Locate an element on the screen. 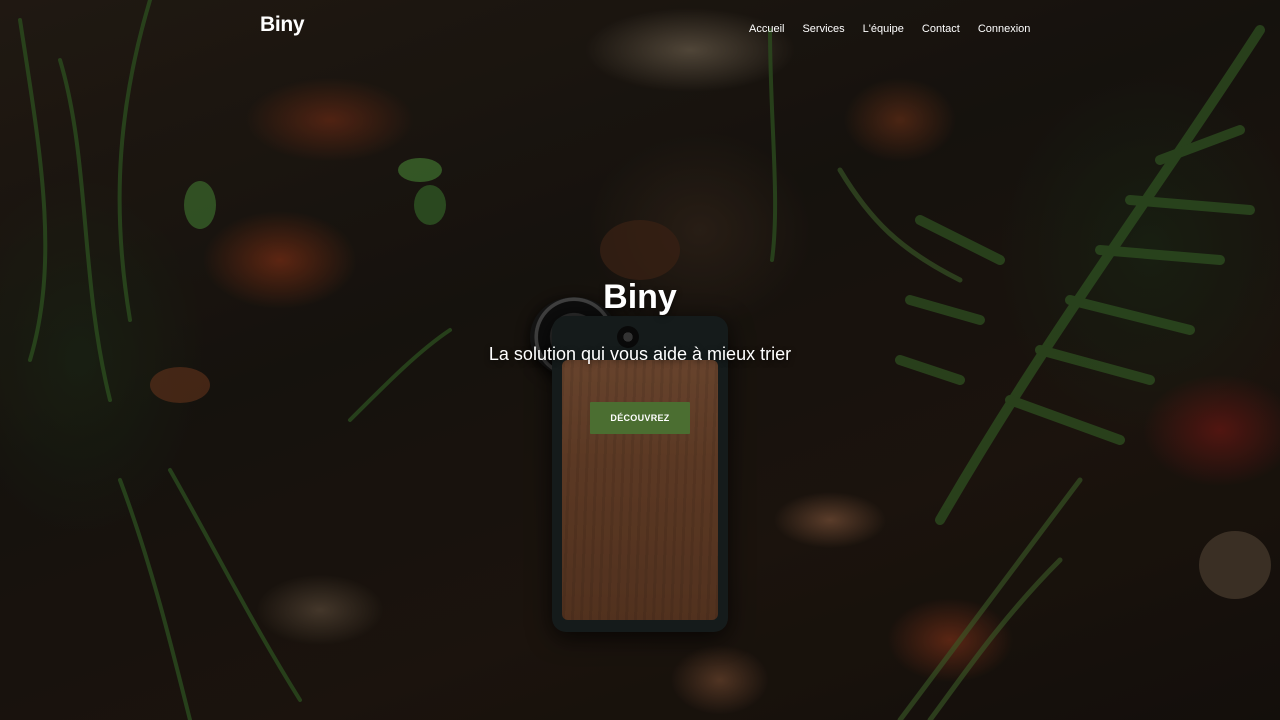 Image resolution: width=1280 pixels, height=720 pixels. nav-link-connexion: Connexion is located at coordinates (1004, 29).